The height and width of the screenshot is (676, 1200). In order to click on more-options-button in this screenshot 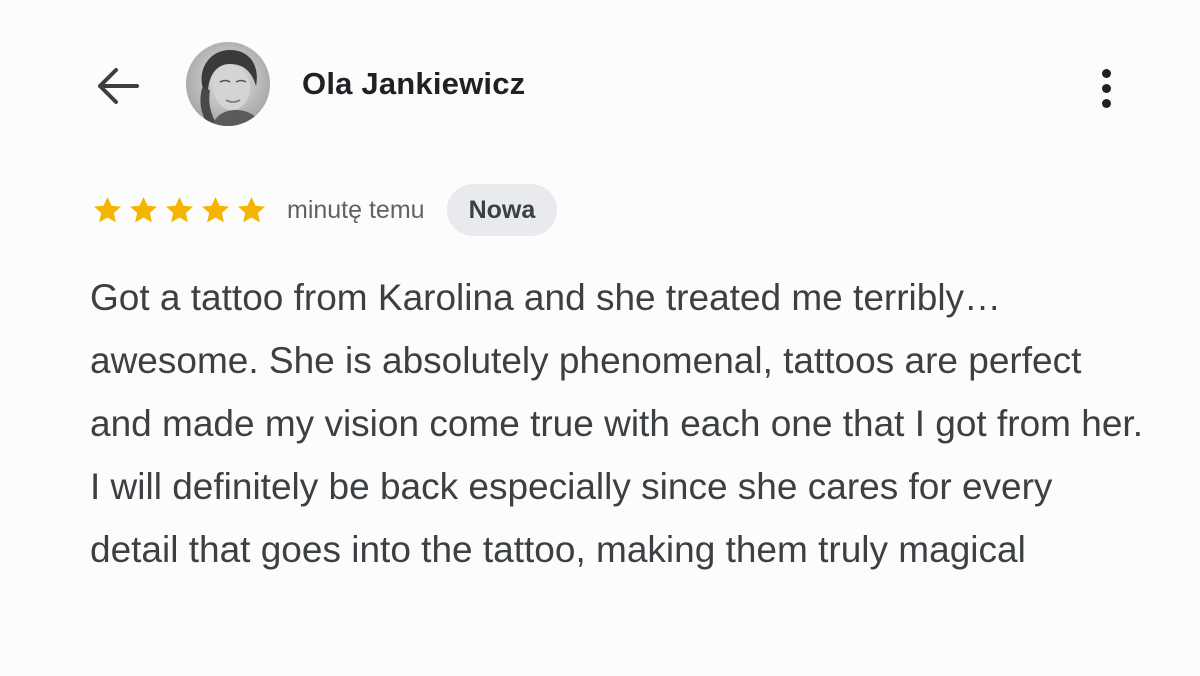, I will do `click(1106, 88)`.